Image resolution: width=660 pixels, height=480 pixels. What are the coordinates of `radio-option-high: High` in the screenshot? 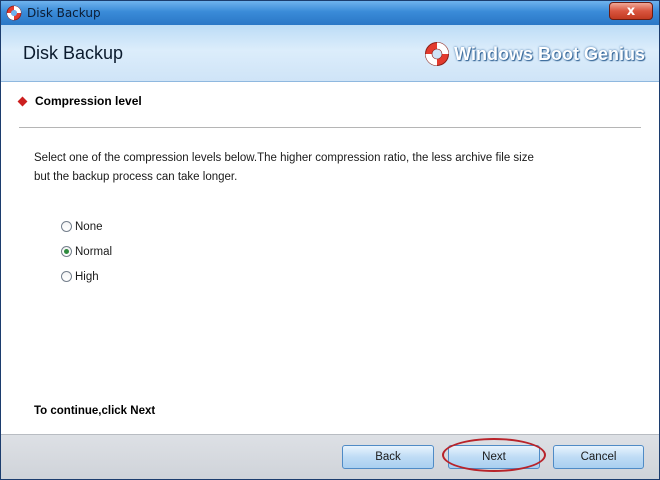 It's located at (86, 276).